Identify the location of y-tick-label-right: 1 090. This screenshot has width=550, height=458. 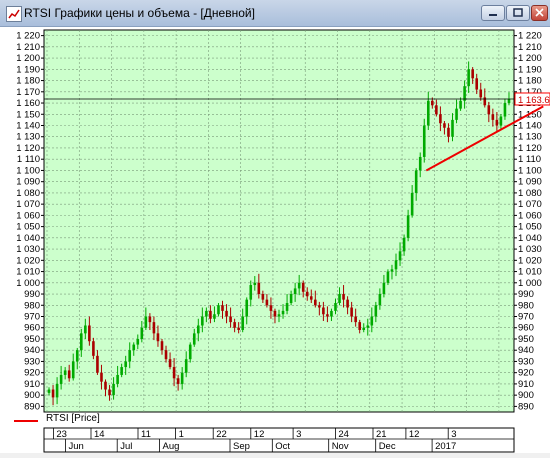
(530, 182).